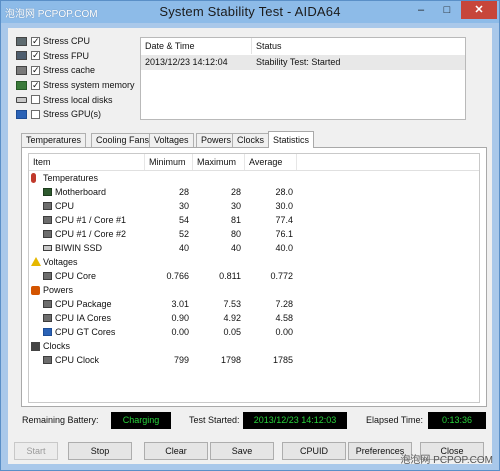  What do you see at coordinates (254, 192) in the screenshot?
I see `table-row: Motherboard 28 28 28.0` at bounding box center [254, 192].